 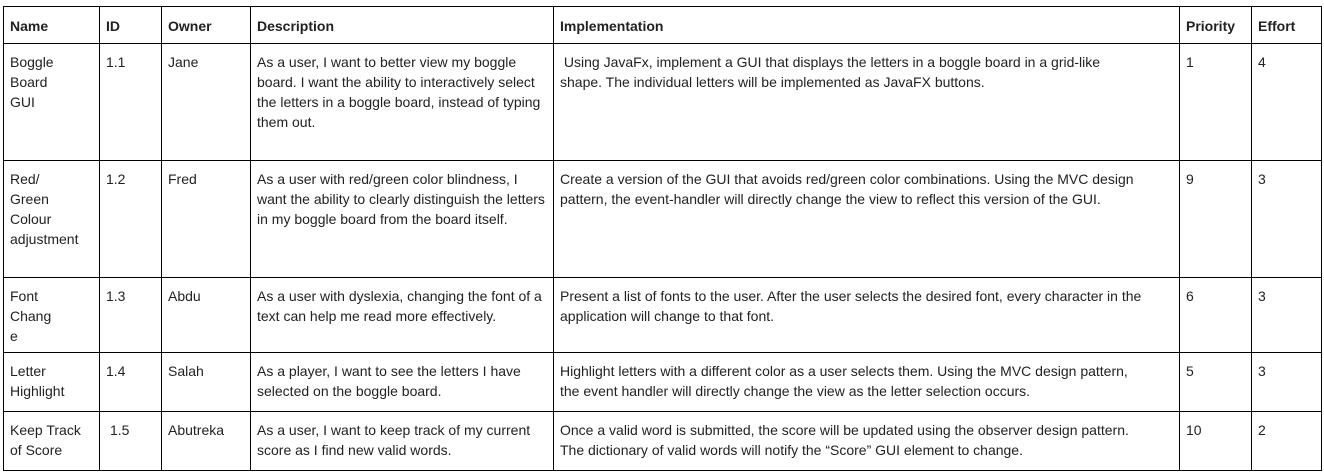 What do you see at coordinates (130, 219) in the screenshot?
I see `cell-id: 1.2` at bounding box center [130, 219].